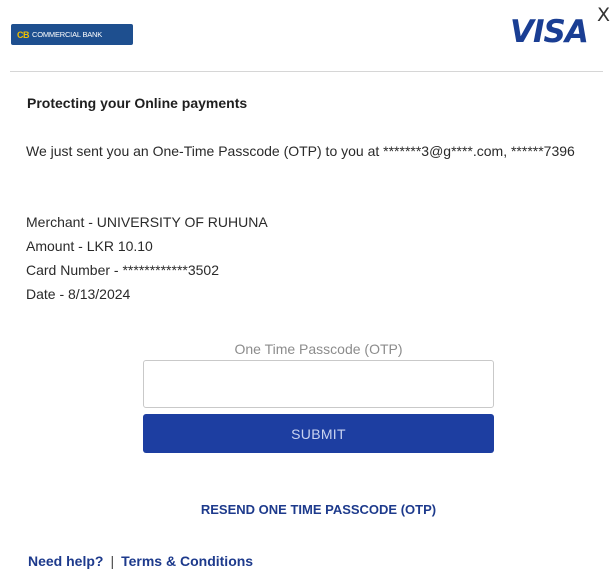 The image size is (615, 571). What do you see at coordinates (318, 349) in the screenshot?
I see `otp-label: One Time Passcode (OTP)` at bounding box center [318, 349].